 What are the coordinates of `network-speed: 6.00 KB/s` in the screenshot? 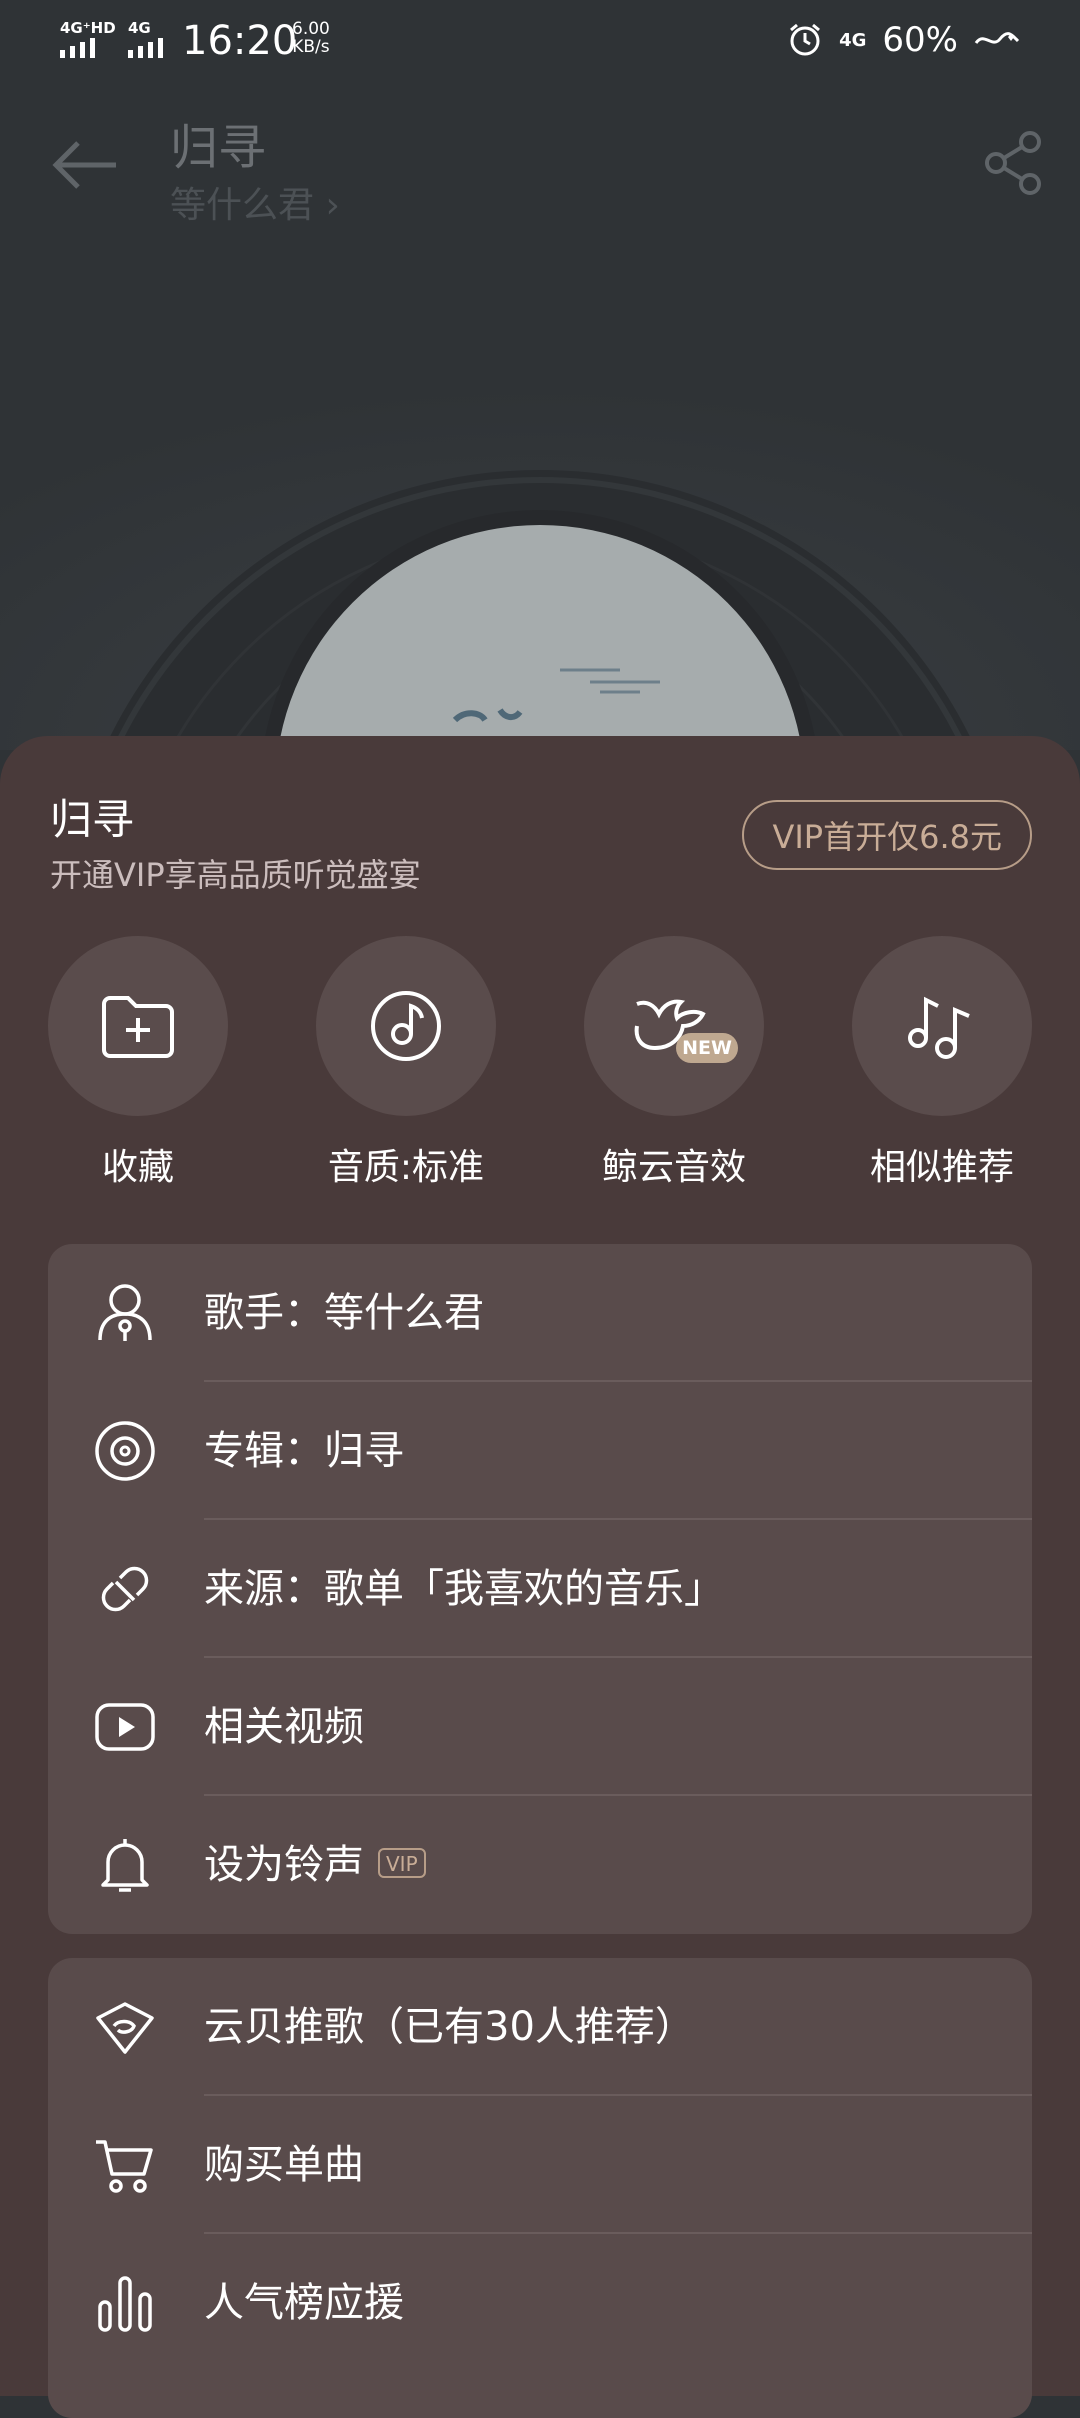 It's located at (311, 38).